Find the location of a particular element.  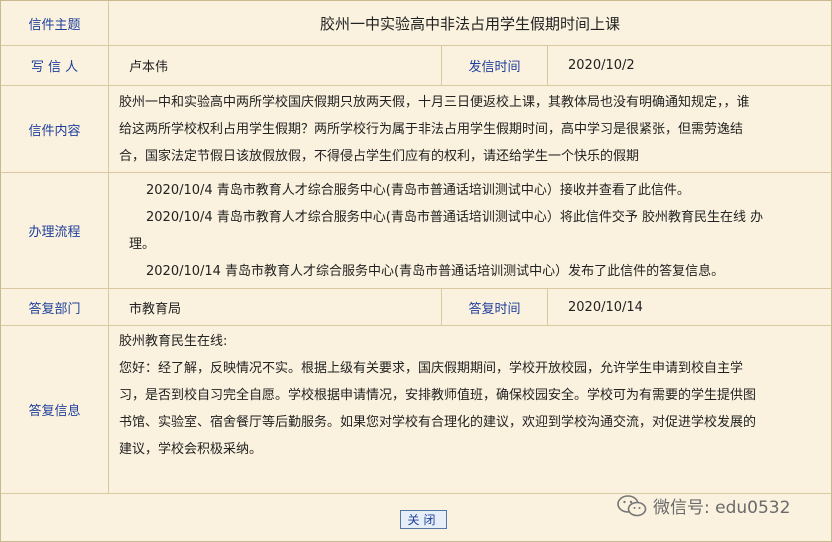

wechat-icon is located at coordinates (632, 505).